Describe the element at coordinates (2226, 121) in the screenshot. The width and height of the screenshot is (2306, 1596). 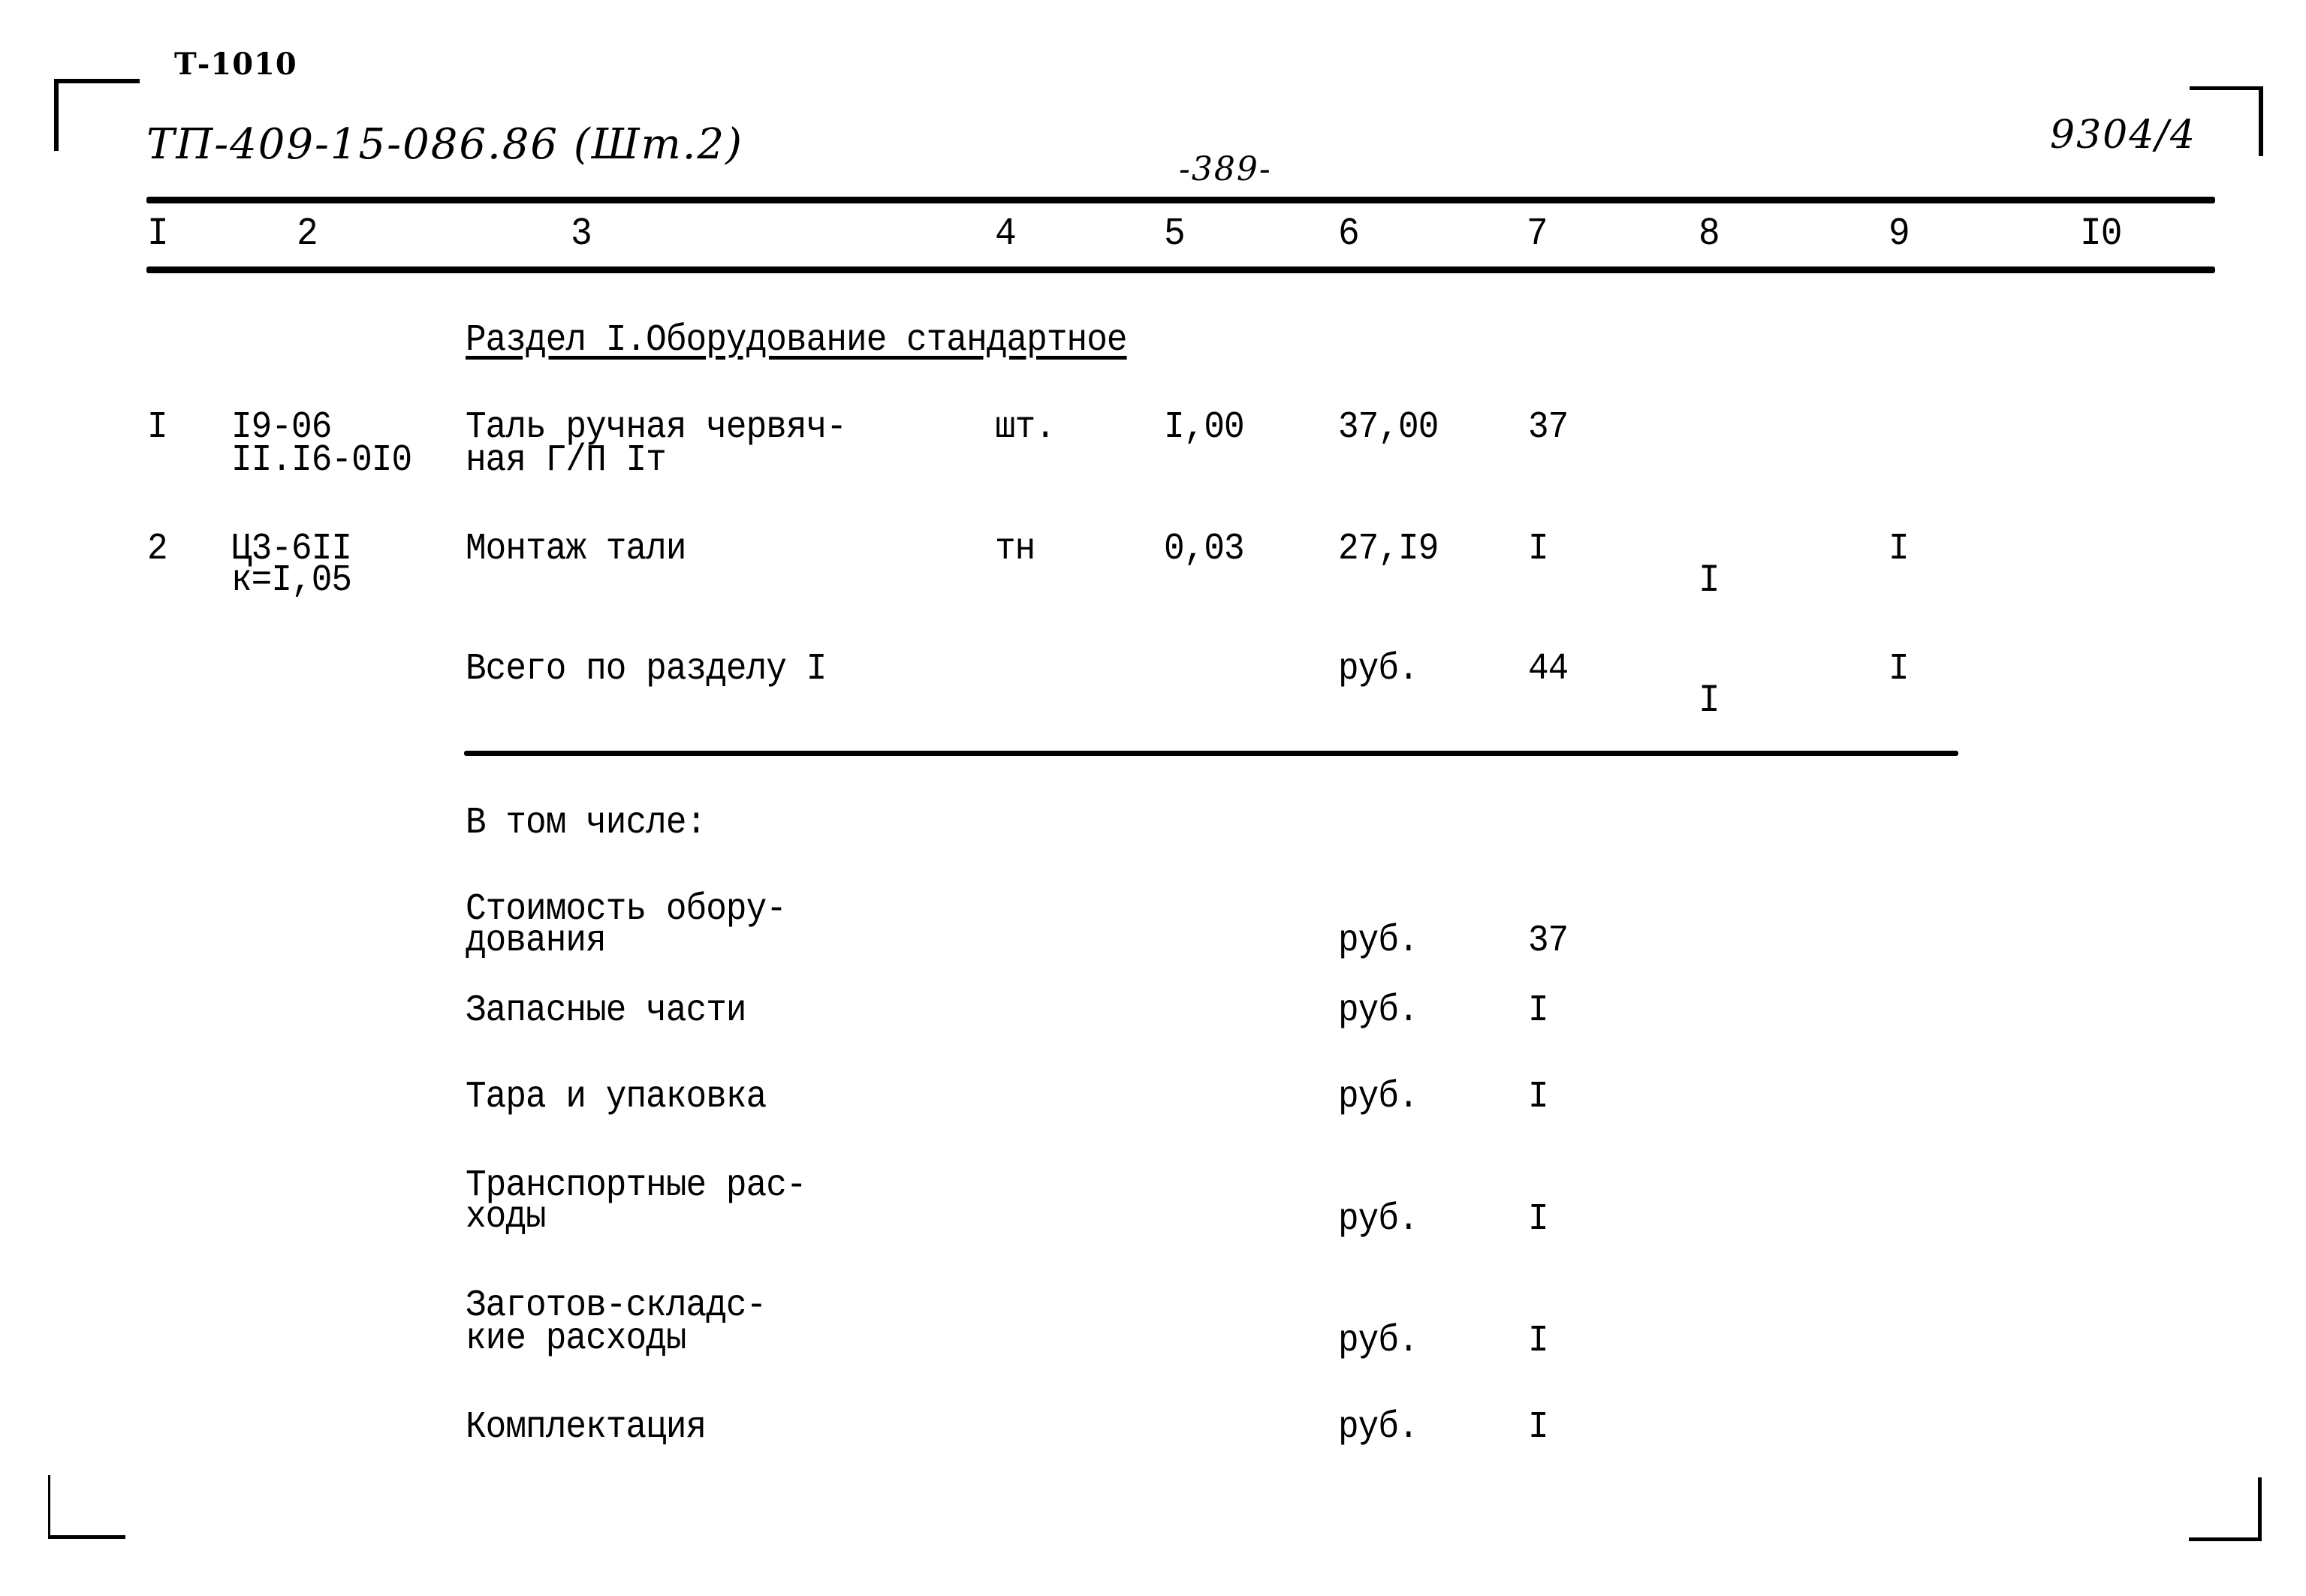
I see `corner-mark-top-right` at that location.